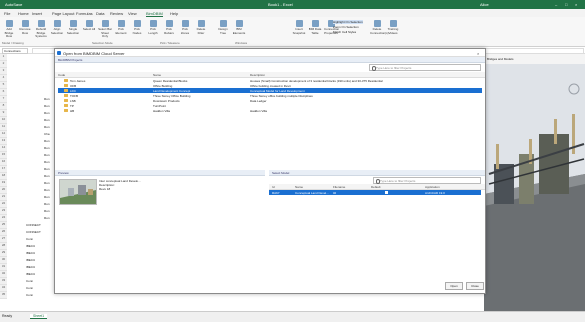 This screenshot has width=585, height=322. I want to click on row-header: 4, so click(3, 78).